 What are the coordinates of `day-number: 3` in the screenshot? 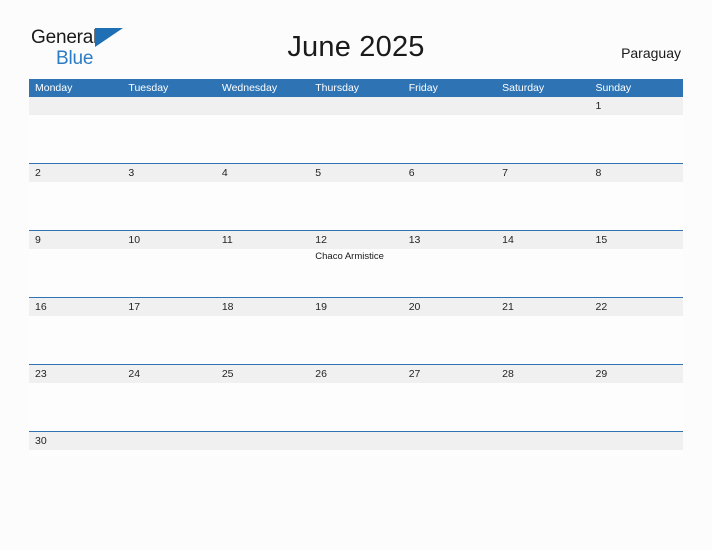 It's located at (131, 173).